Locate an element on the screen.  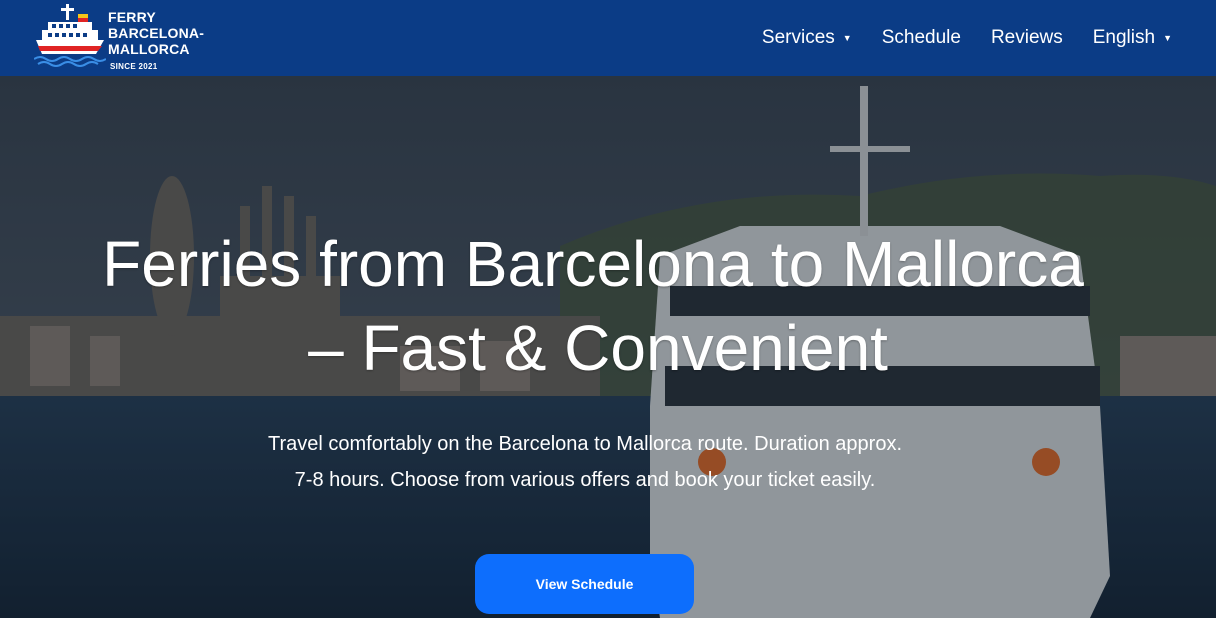
nav-schedule-label: Schedule is located at coordinates (921, 37).